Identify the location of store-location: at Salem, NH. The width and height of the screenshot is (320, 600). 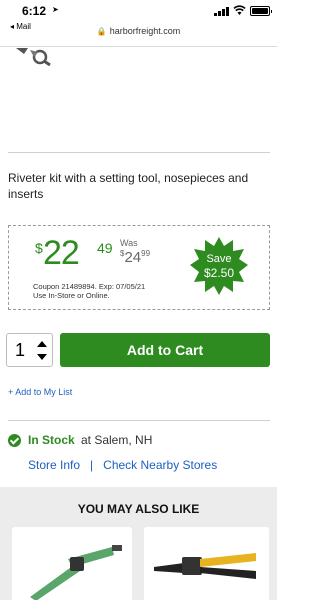
(117, 440).